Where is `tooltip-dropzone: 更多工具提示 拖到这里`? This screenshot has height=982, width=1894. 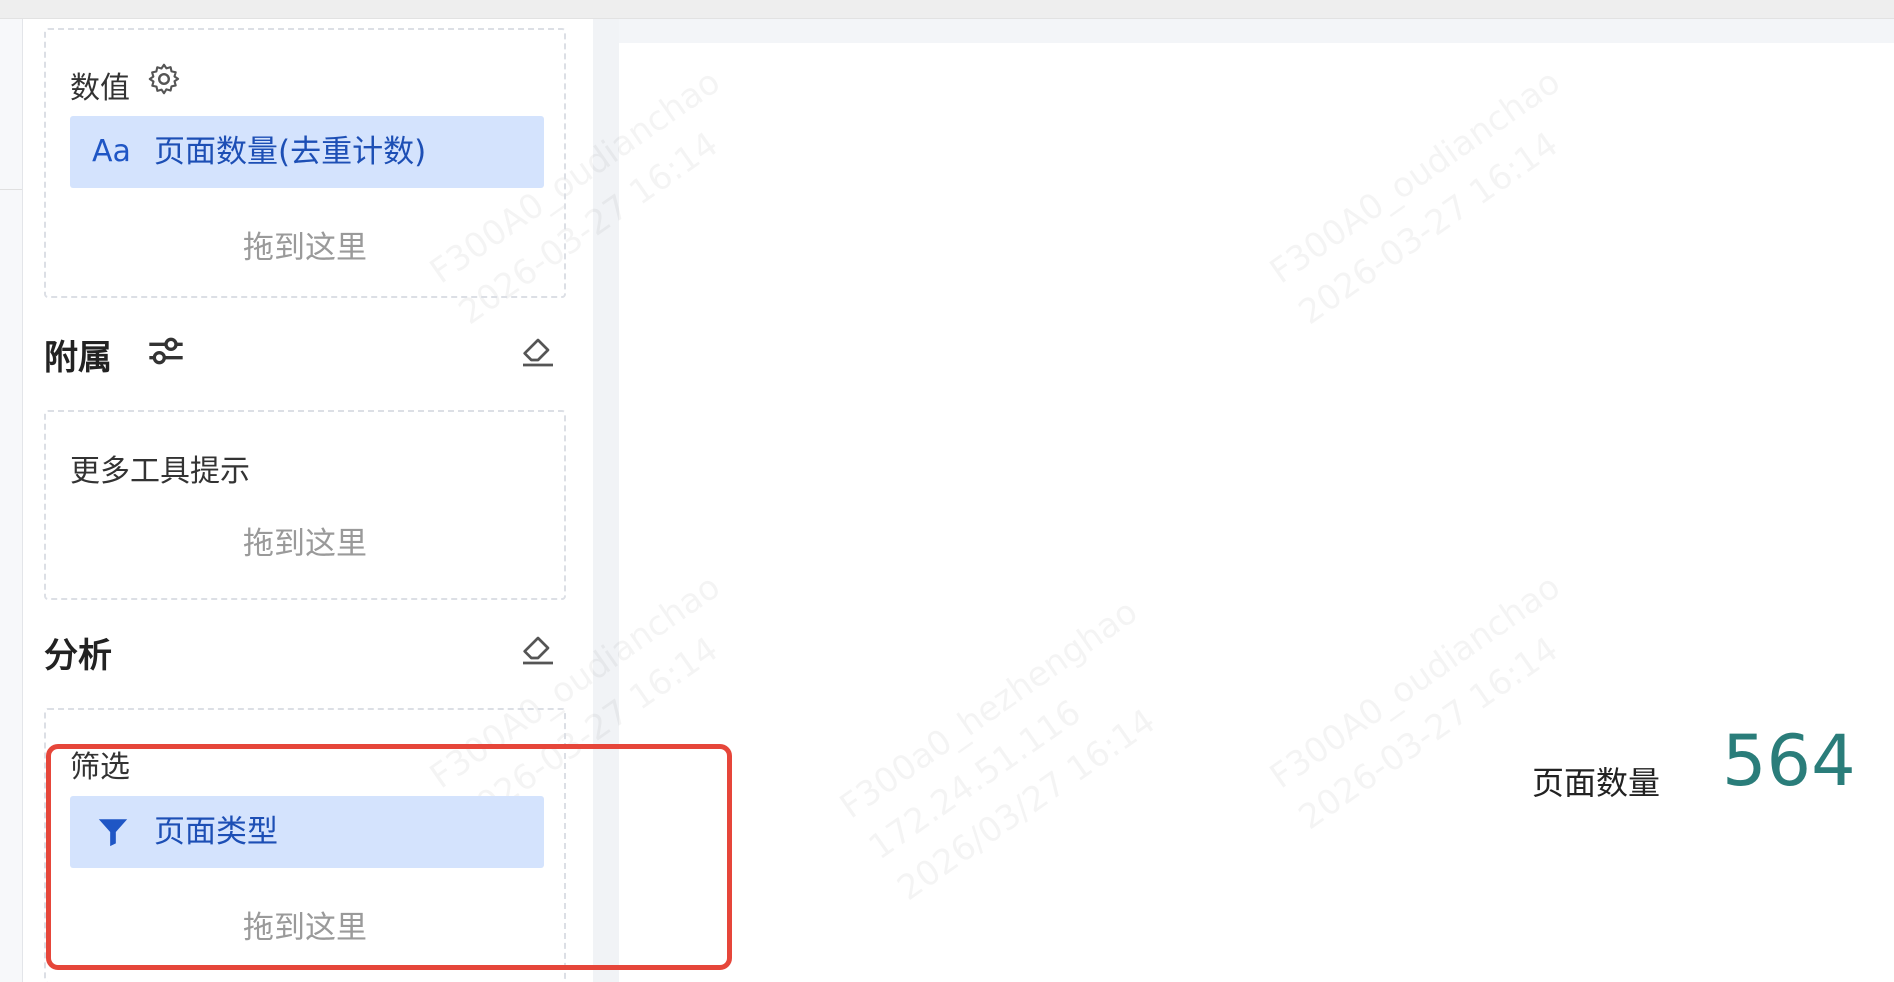 tooltip-dropzone: 更多工具提示 拖到这里 is located at coordinates (305, 505).